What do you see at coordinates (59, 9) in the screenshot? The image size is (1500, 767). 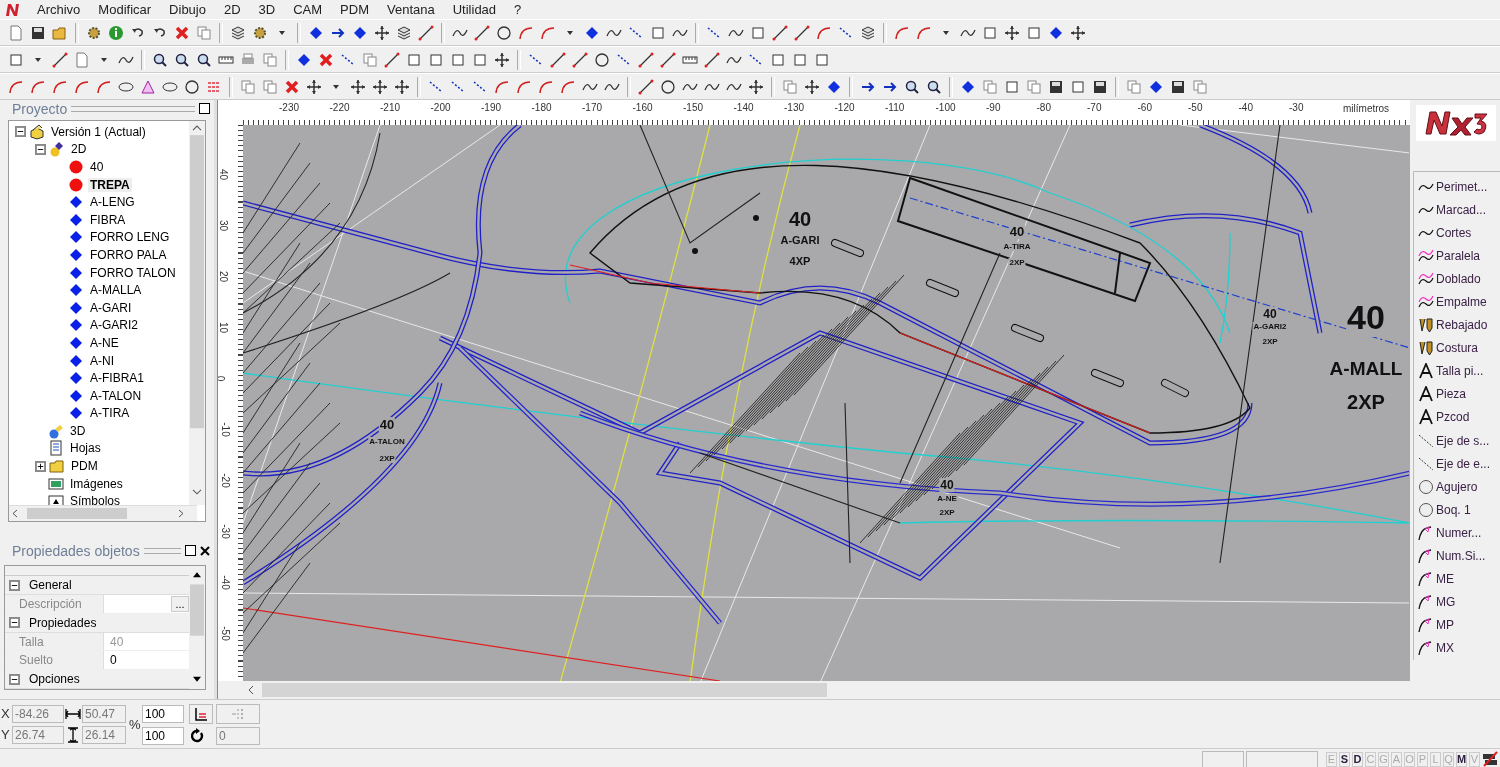 I see `menu-item: Archivo` at bounding box center [59, 9].